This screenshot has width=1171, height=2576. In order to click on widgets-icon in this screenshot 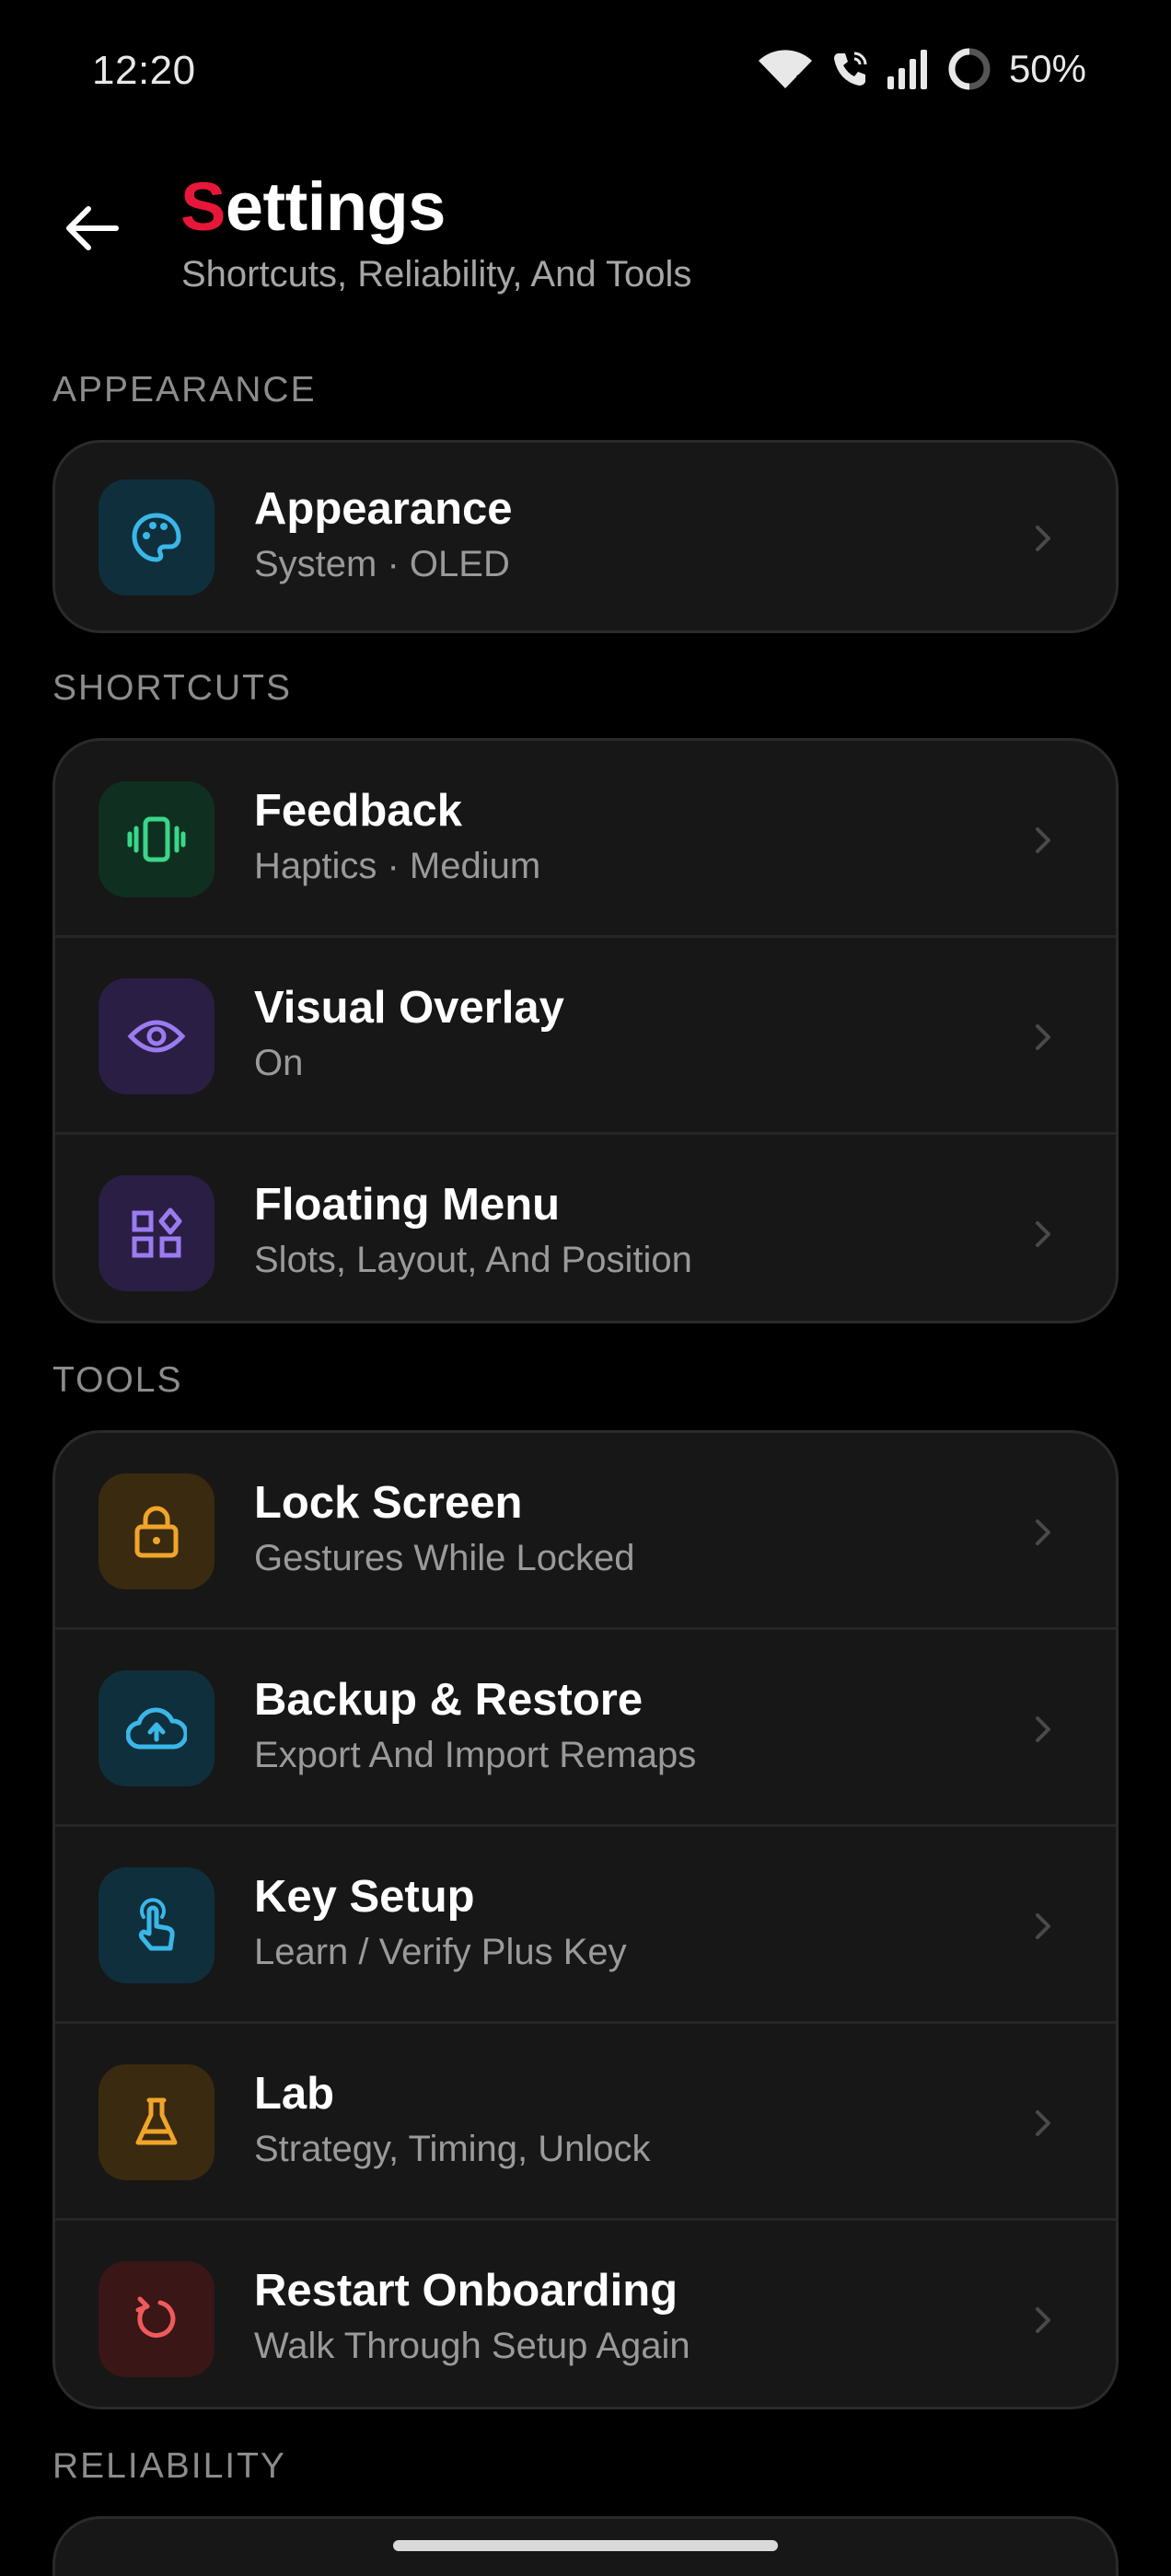, I will do `click(157, 1233)`.